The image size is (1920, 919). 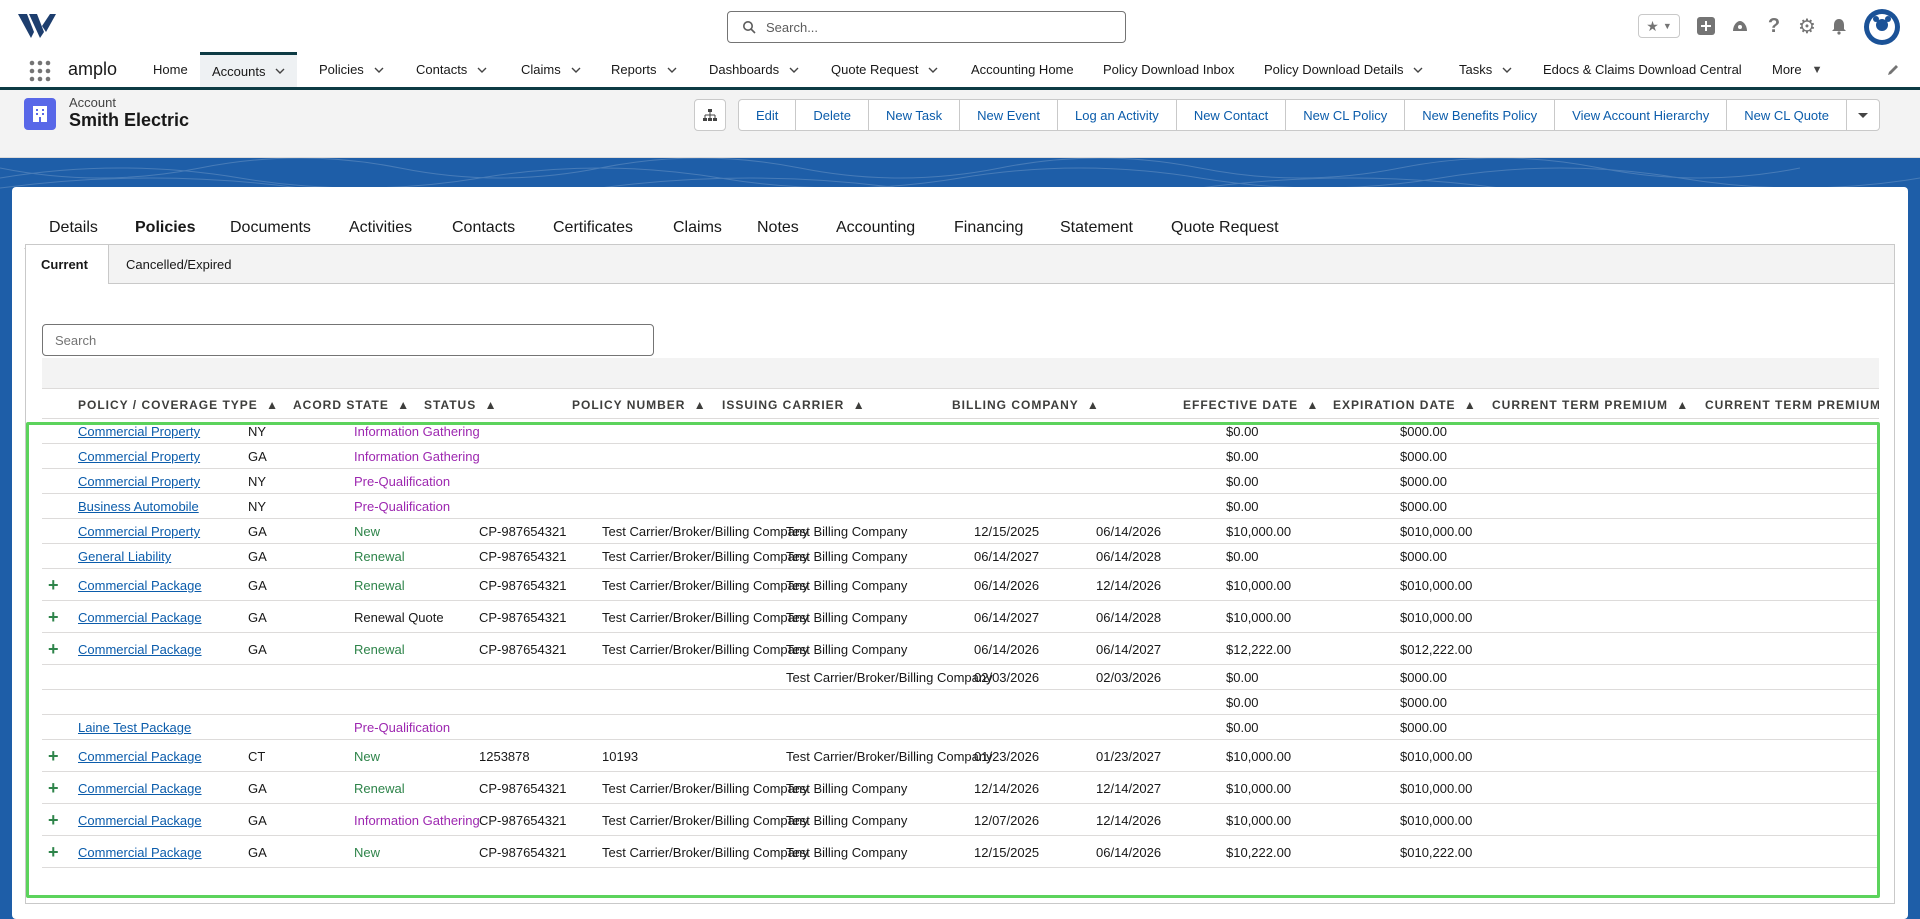 I want to click on nav-item-policy-download-details: Policy Download Details, so click(x=1343, y=69).